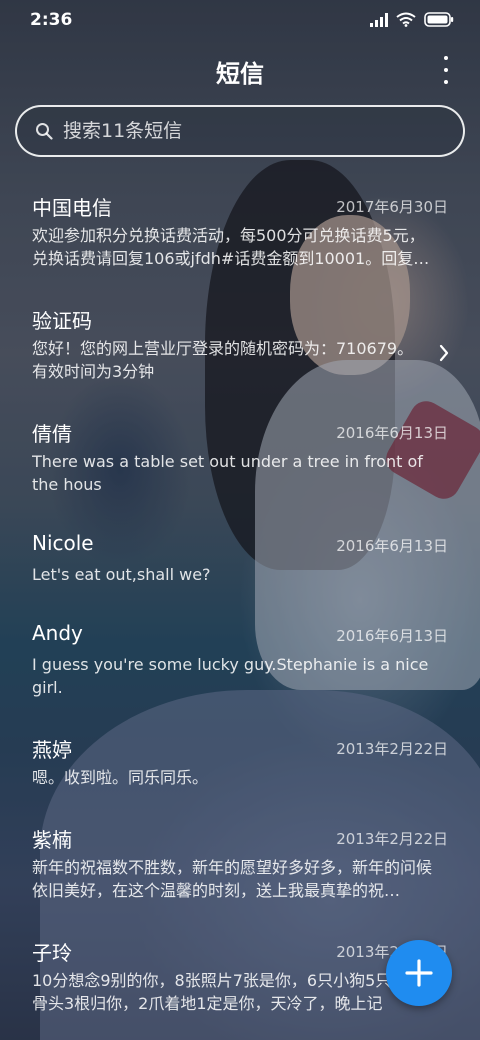 This screenshot has width=480, height=1040. Describe the element at coordinates (406, 19) in the screenshot. I see `wifi-icon` at that location.